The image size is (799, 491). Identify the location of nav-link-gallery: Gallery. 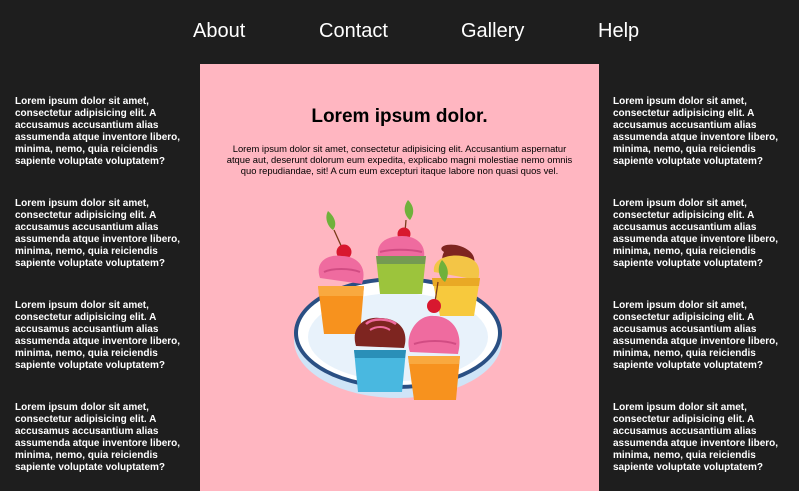
(492, 31).